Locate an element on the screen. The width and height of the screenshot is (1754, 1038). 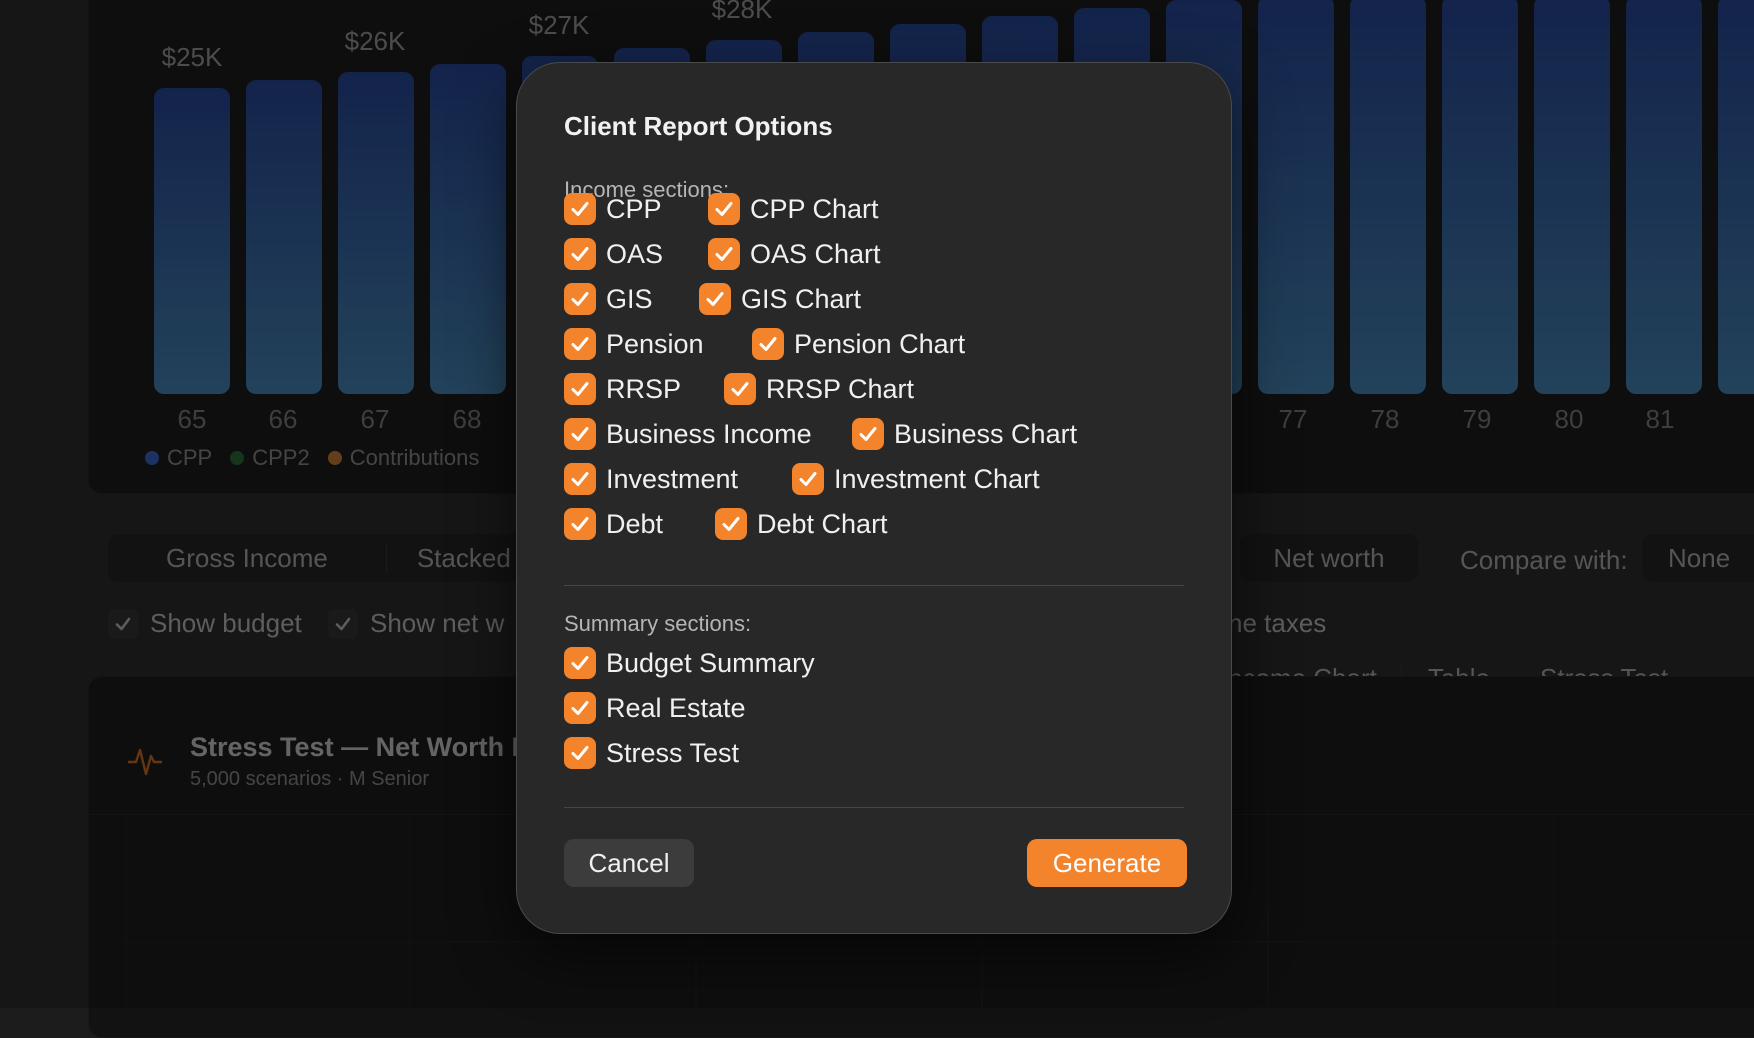
summary-sections-label: Summary sections: is located at coordinates (658, 623).